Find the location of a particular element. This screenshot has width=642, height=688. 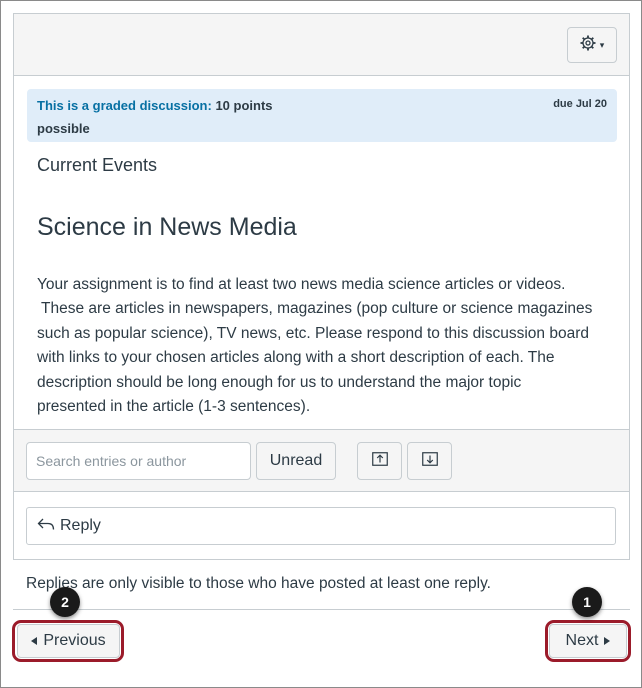

arrow-down-tray-icon is located at coordinates (429, 461).